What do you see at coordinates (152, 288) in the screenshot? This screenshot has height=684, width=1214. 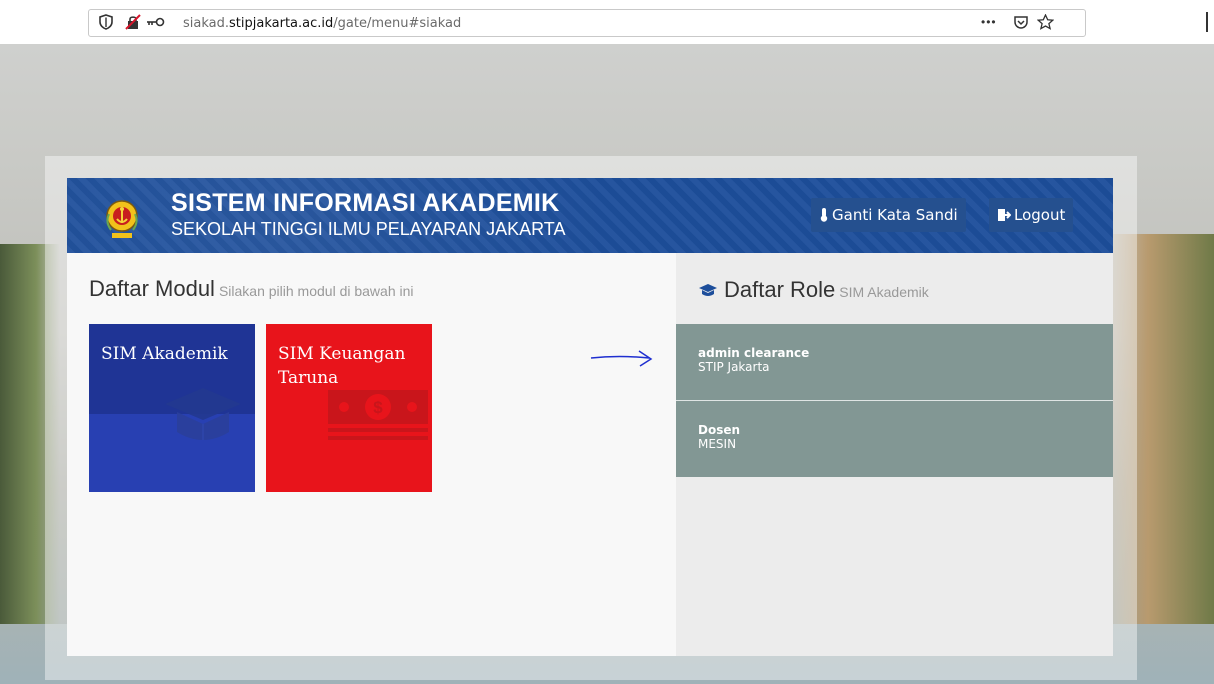 I see `module-list-title: Daftar Modul` at bounding box center [152, 288].